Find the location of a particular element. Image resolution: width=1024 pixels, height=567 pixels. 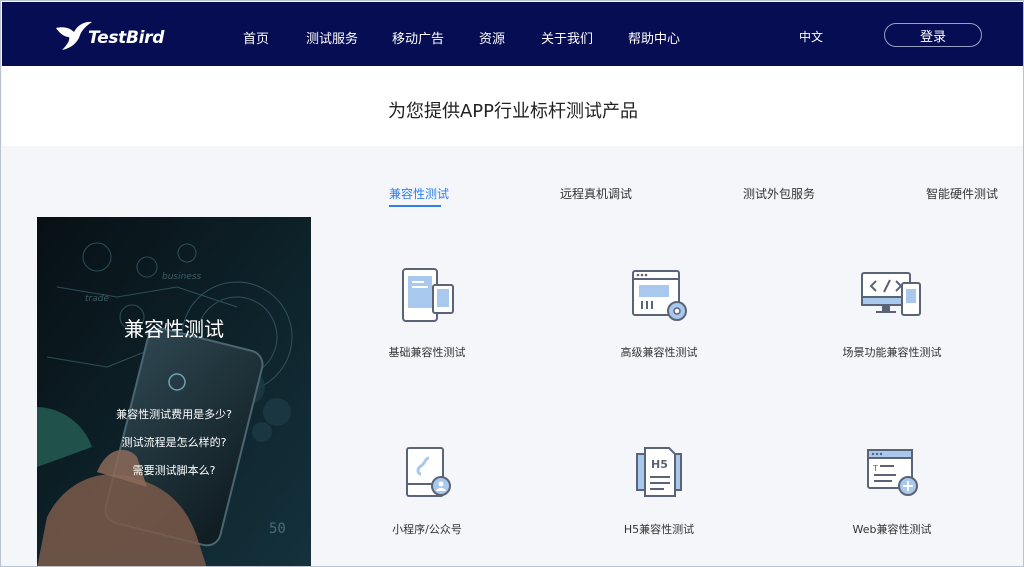

promo-question-process: 测试流程是怎么样的? is located at coordinates (174, 442).